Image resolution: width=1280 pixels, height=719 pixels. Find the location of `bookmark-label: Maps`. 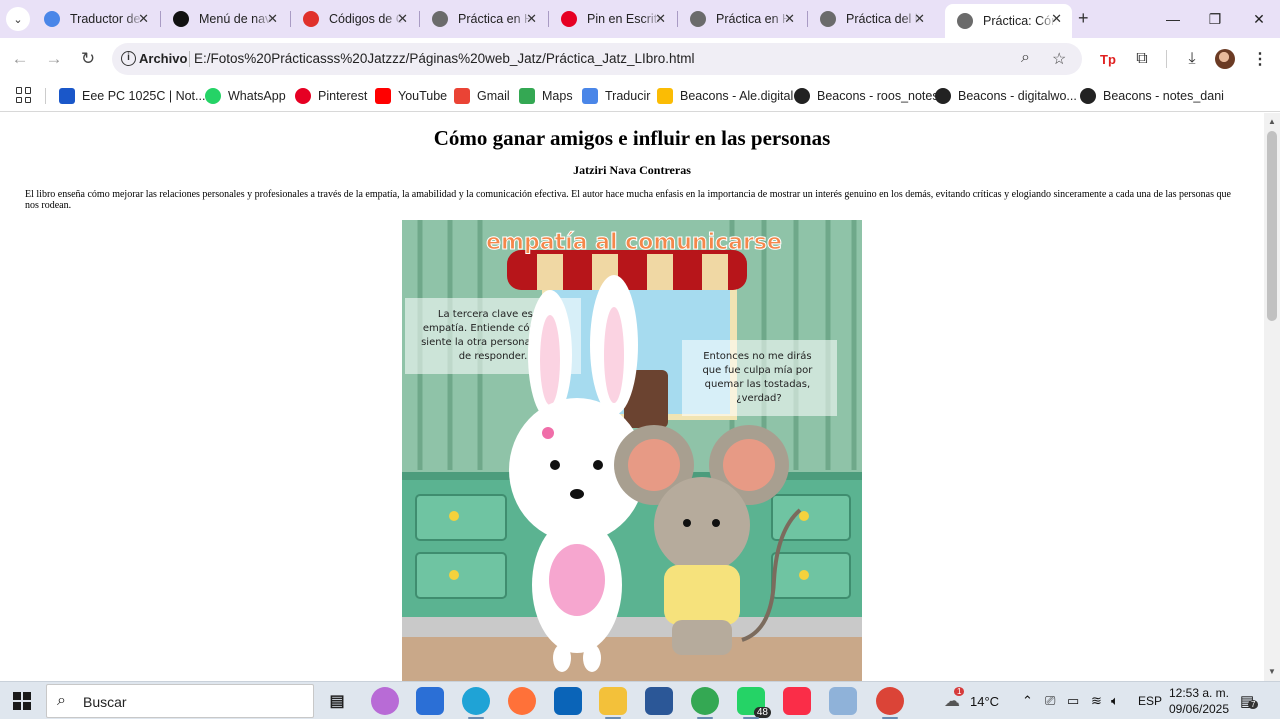

bookmark-label: Maps is located at coordinates (557, 96).